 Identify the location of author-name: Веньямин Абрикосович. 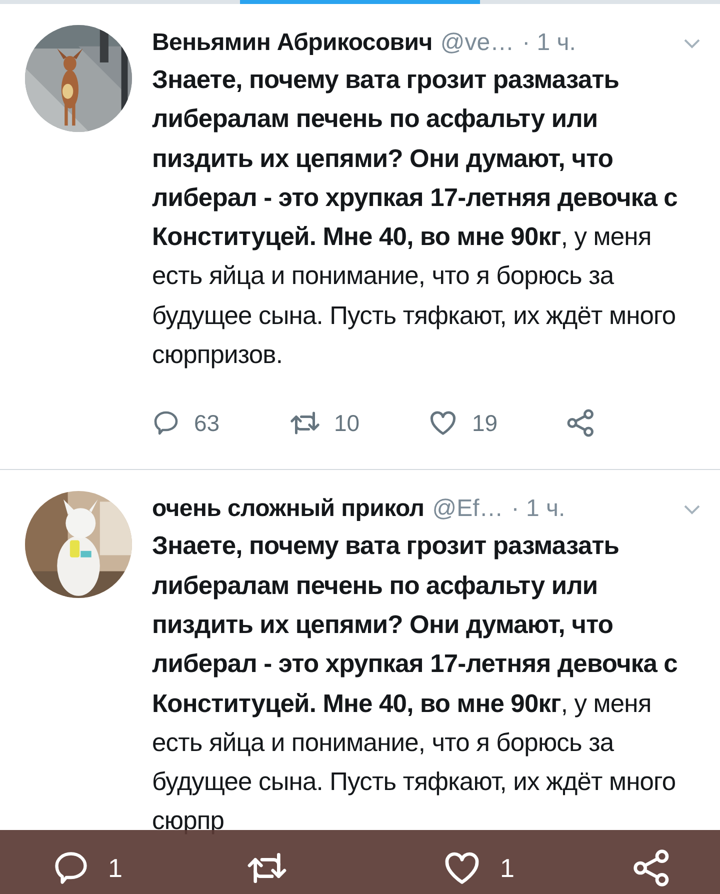
(292, 43).